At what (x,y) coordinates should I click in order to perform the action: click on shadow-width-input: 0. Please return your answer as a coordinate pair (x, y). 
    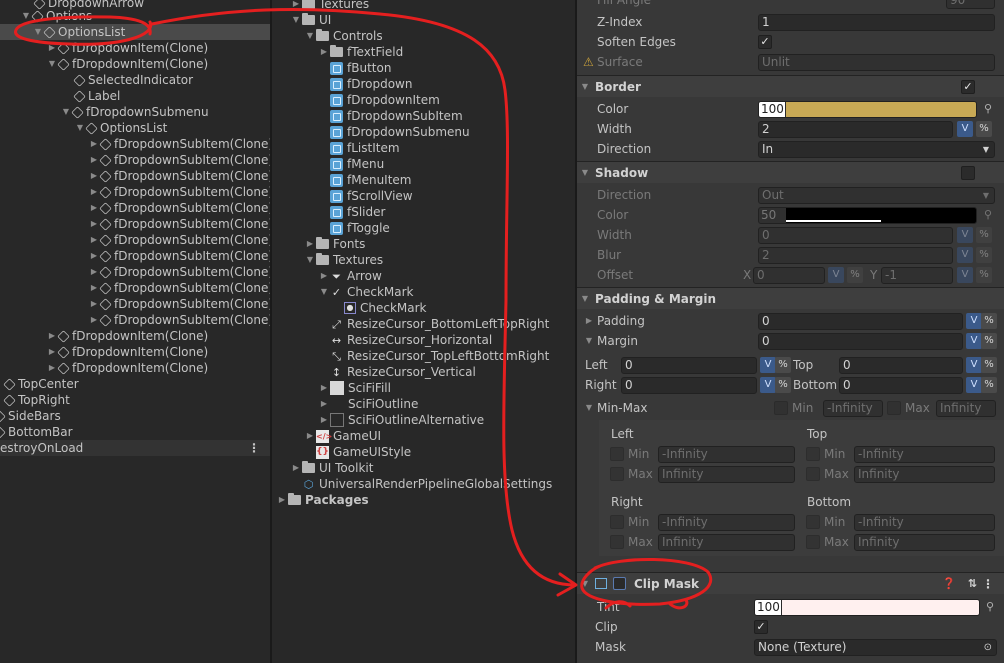
    Looking at the image, I should click on (855, 235).